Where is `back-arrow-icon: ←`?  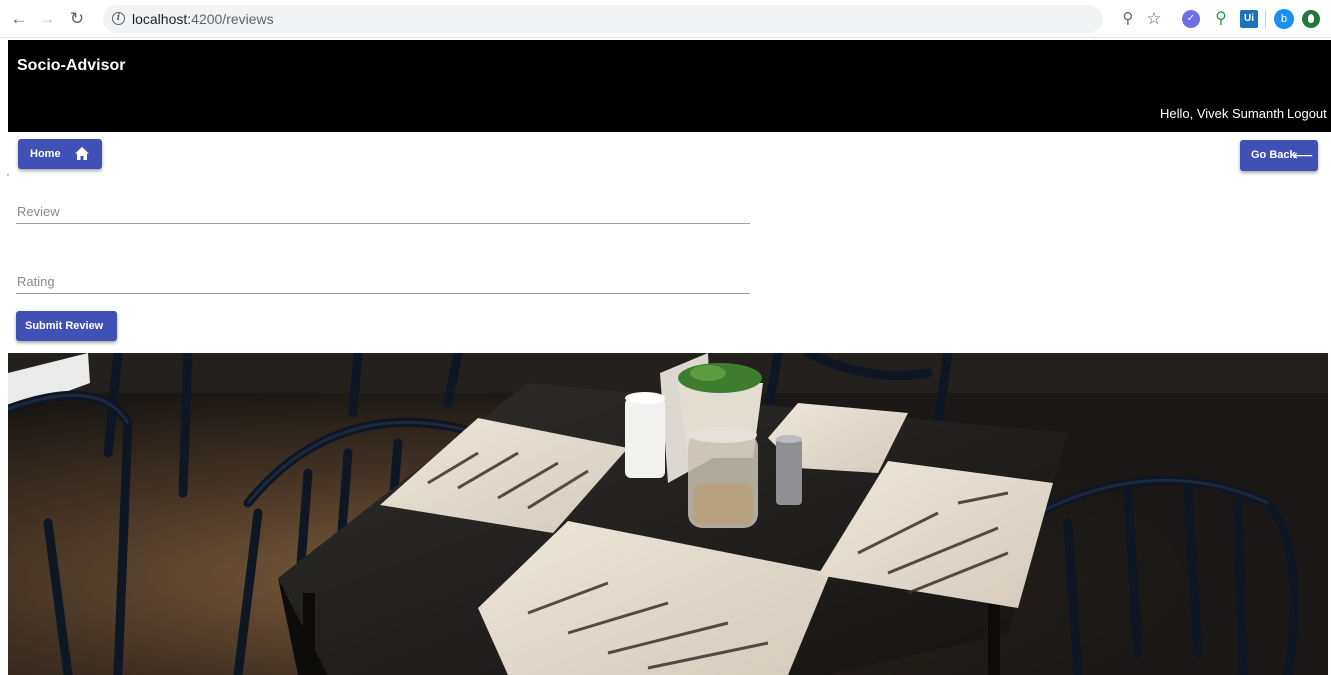
back-arrow-icon: ← is located at coordinates (19, 19).